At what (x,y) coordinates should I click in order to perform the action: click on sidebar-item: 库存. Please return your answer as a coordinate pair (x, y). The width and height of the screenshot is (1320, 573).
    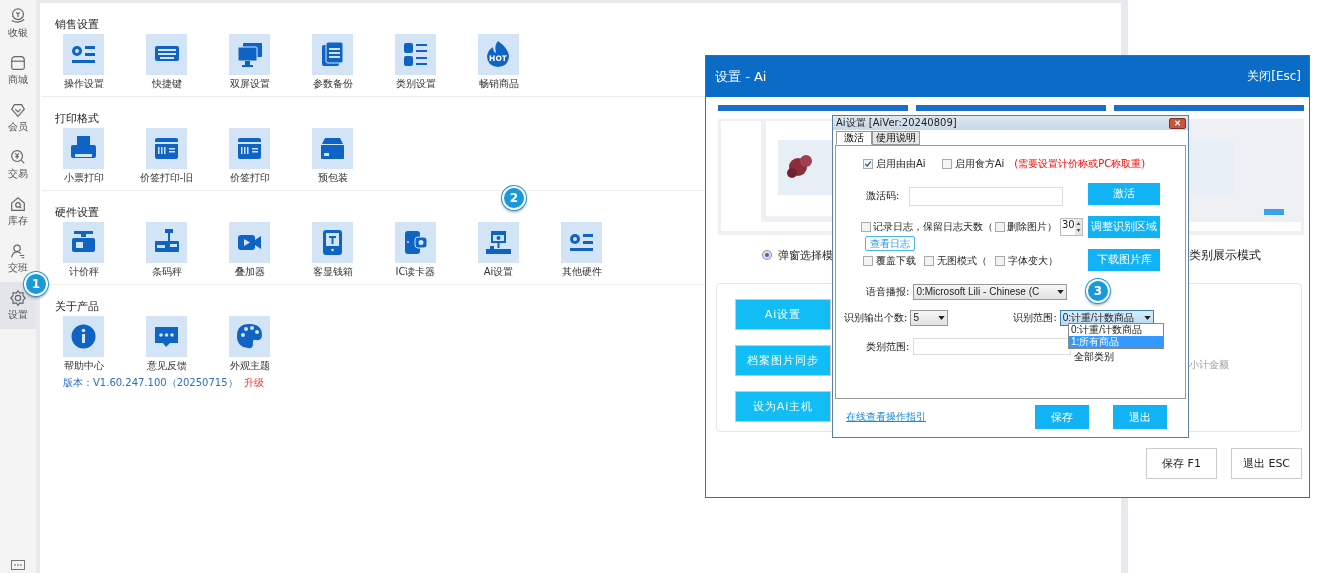
    Looking at the image, I should click on (18, 211).